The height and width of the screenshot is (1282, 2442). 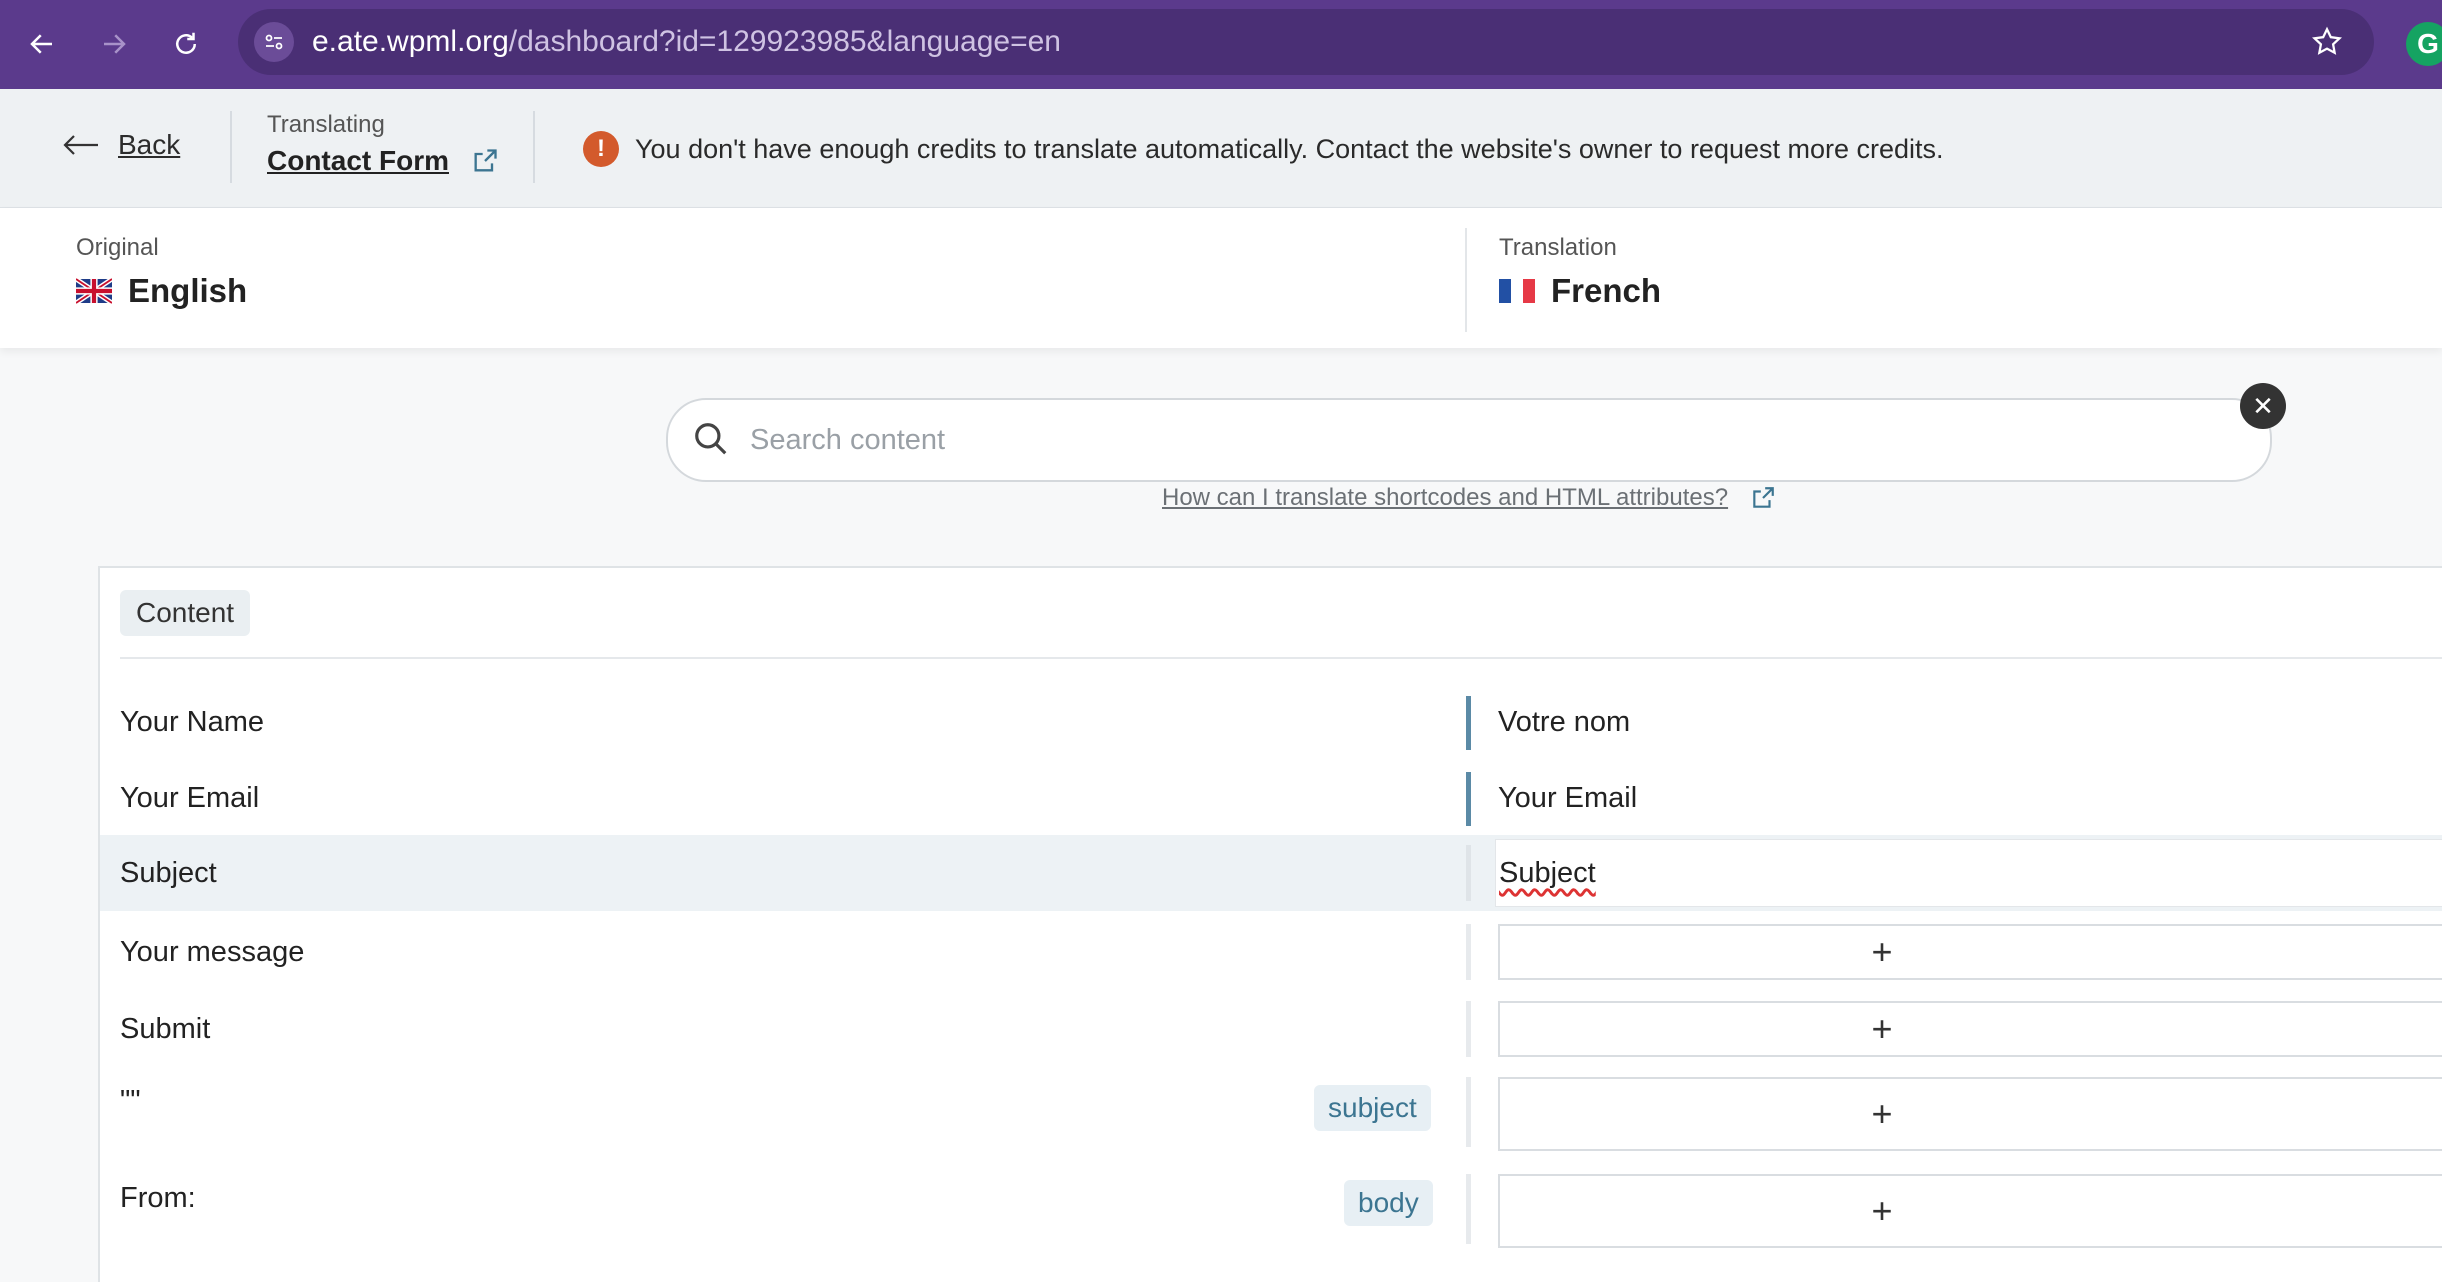 What do you see at coordinates (190, 798) in the screenshot?
I see `original-text: Your Email` at bounding box center [190, 798].